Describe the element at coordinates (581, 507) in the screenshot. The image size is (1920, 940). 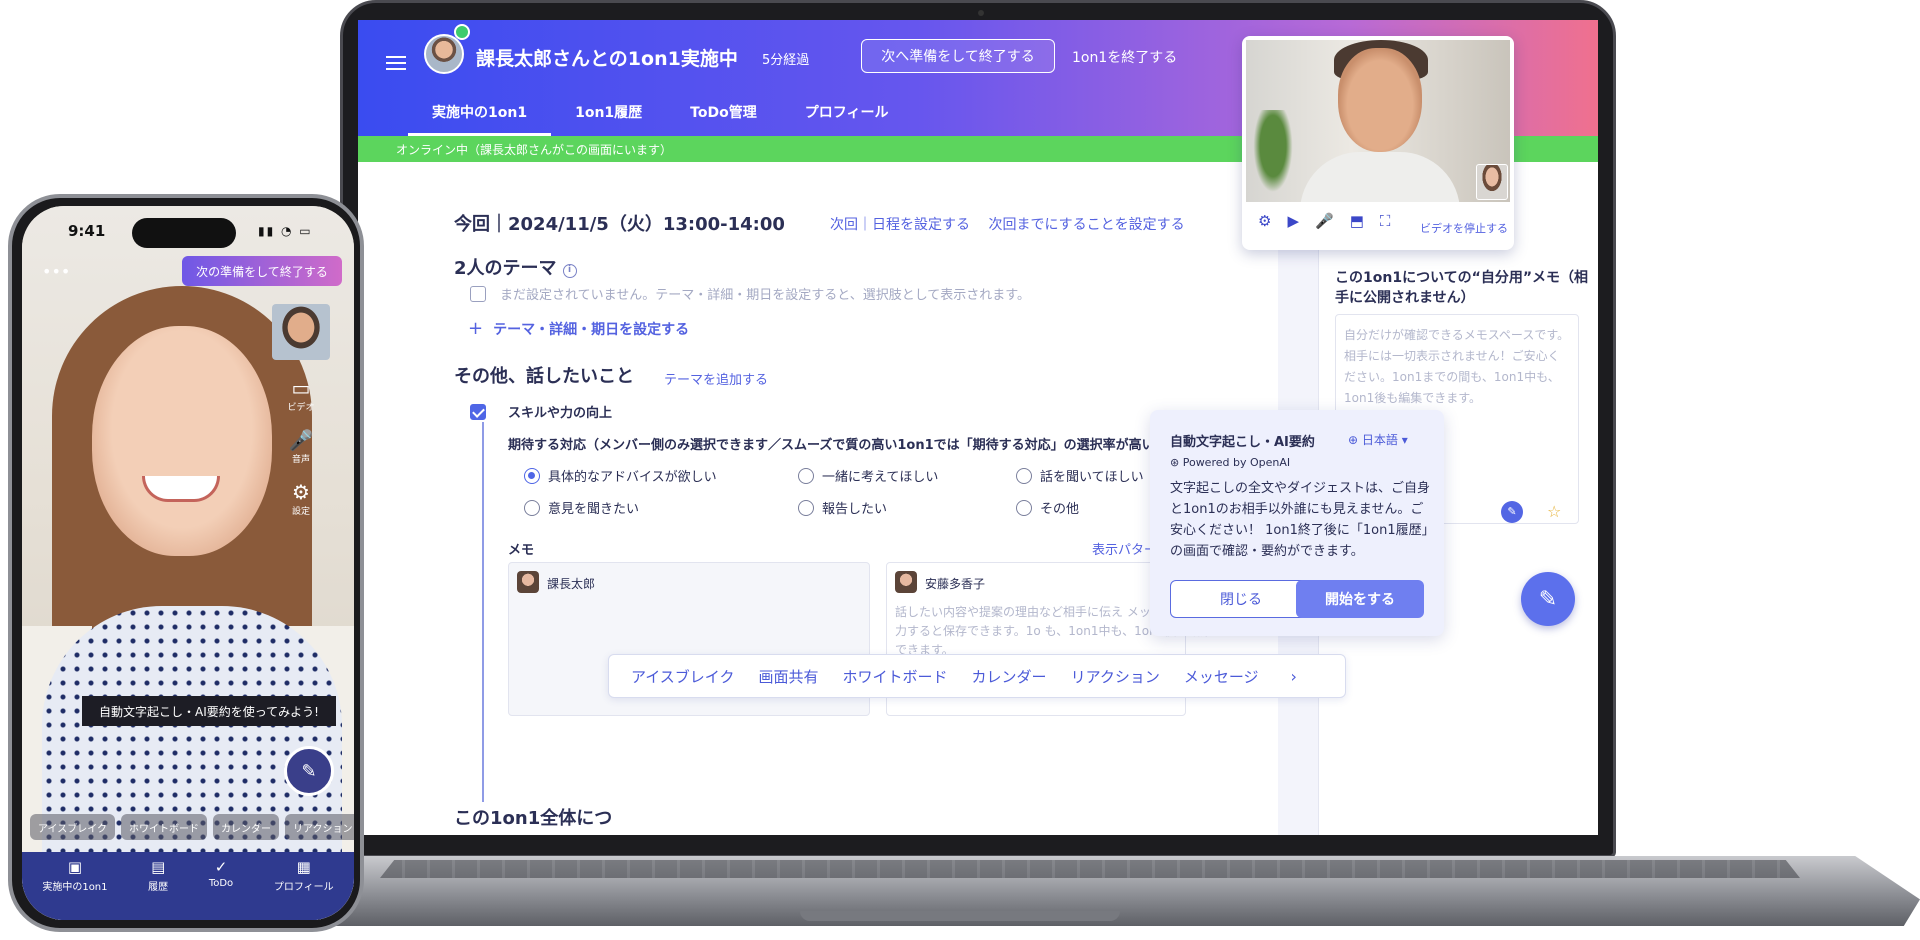
I see `radio-option: 意見を聞きたい` at that location.